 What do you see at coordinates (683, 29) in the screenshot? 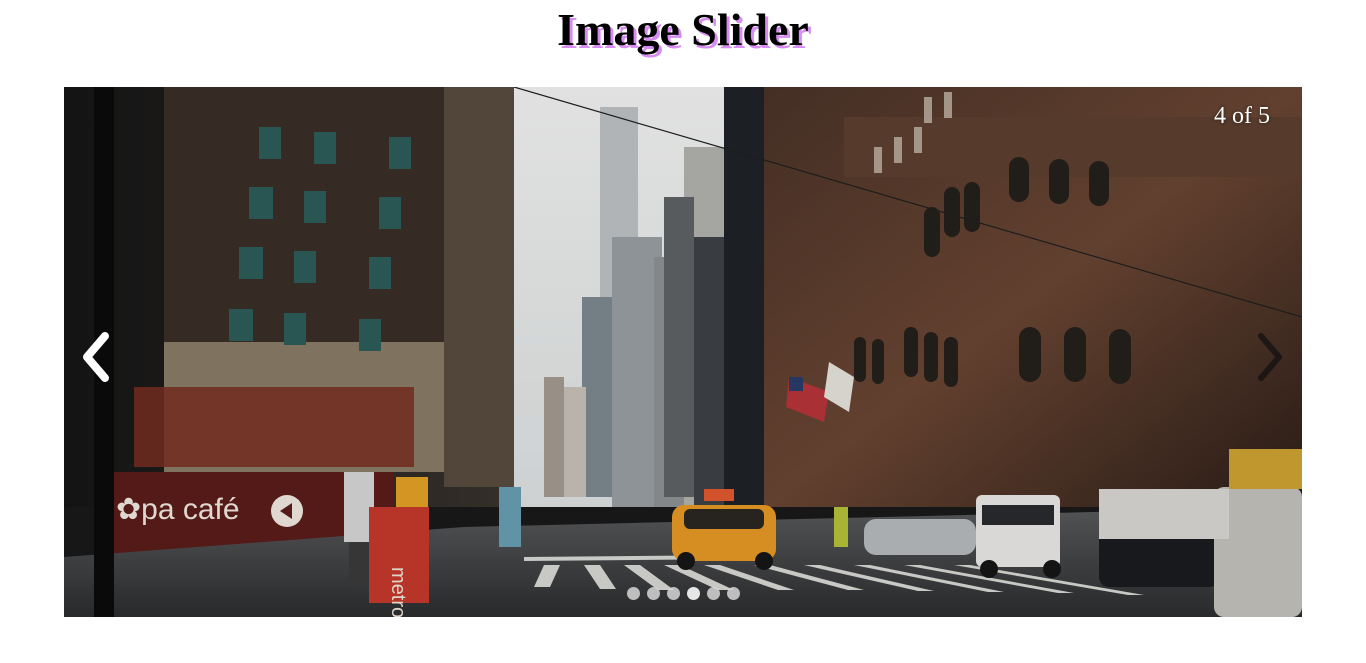
I see `page-title: Image Slider` at bounding box center [683, 29].